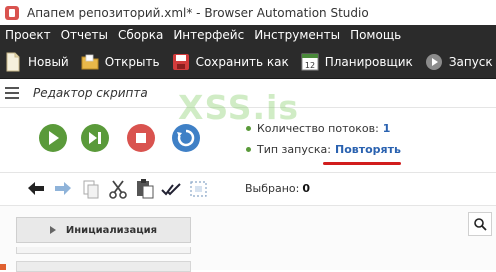  What do you see at coordinates (375, 35) in the screenshot?
I see `menu-help: Помощь` at bounding box center [375, 35].